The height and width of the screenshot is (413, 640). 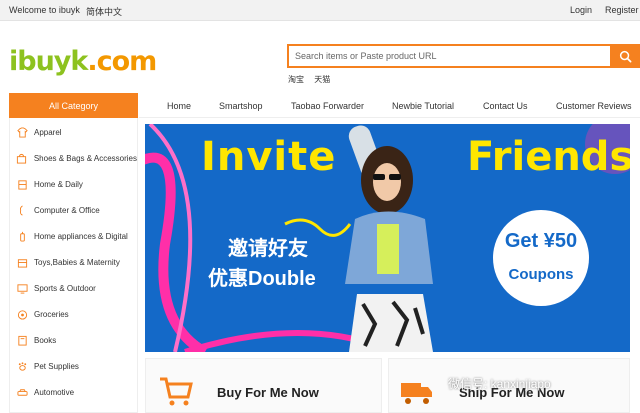 I want to click on category-toys-babies: Toys,Babies & Maternity, so click(x=73, y=262).